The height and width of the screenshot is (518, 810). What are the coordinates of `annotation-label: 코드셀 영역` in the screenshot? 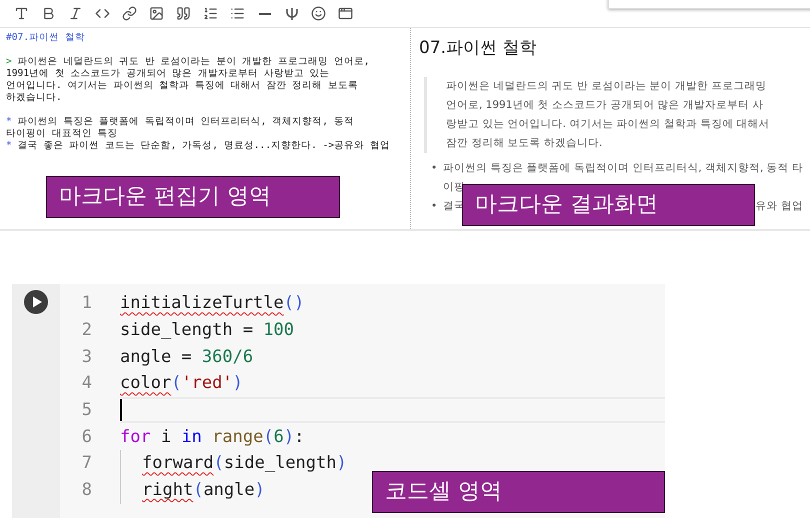 It's located at (518, 492).